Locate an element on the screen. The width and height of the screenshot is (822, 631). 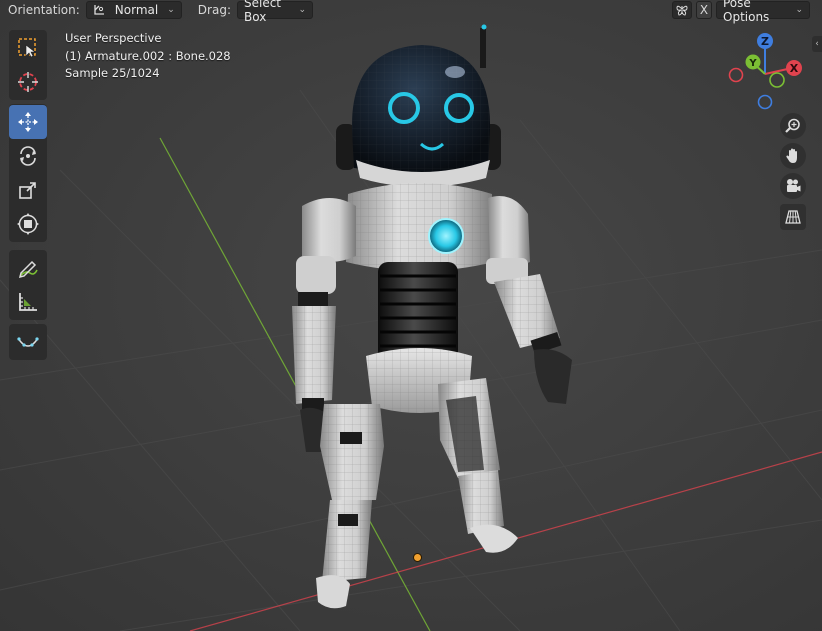
rotate-icon is located at coordinates (28, 156).